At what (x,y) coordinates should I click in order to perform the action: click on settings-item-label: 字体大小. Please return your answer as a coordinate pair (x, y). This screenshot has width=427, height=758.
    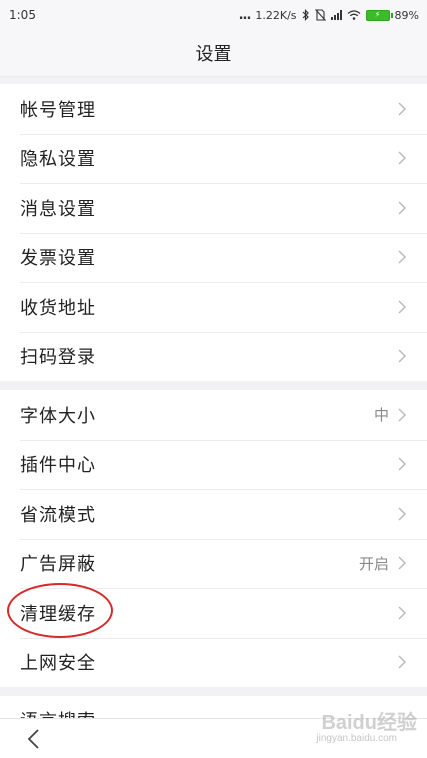
    Looking at the image, I should click on (58, 416).